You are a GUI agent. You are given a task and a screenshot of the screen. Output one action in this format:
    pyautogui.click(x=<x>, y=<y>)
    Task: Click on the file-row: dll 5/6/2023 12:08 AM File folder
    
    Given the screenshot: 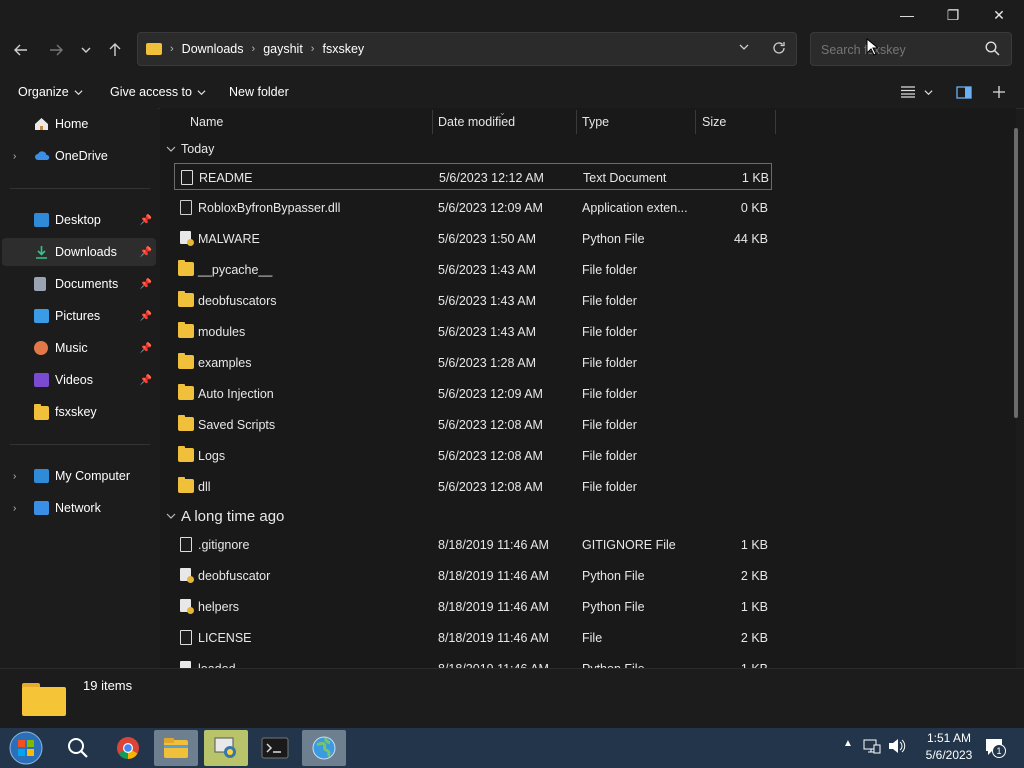 What is the action you would take?
    pyautogui.click(x=473, y=486)
    